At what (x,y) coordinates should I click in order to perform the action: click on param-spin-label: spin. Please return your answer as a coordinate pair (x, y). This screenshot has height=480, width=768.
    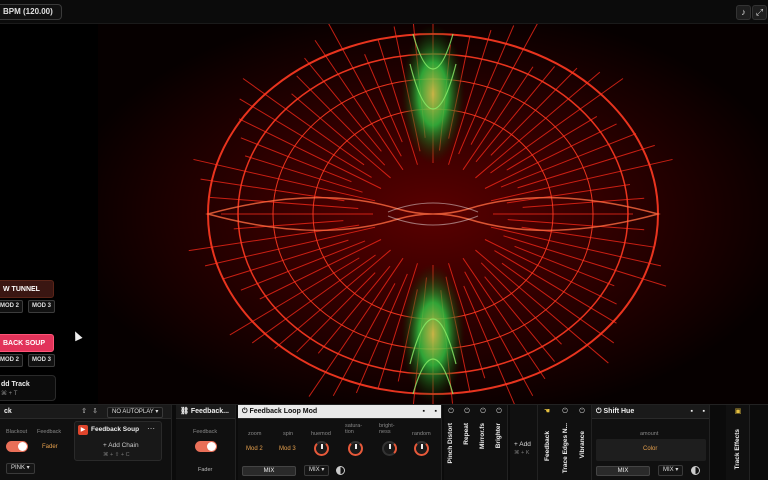
    Looking at the image, I should click on (288, 434).